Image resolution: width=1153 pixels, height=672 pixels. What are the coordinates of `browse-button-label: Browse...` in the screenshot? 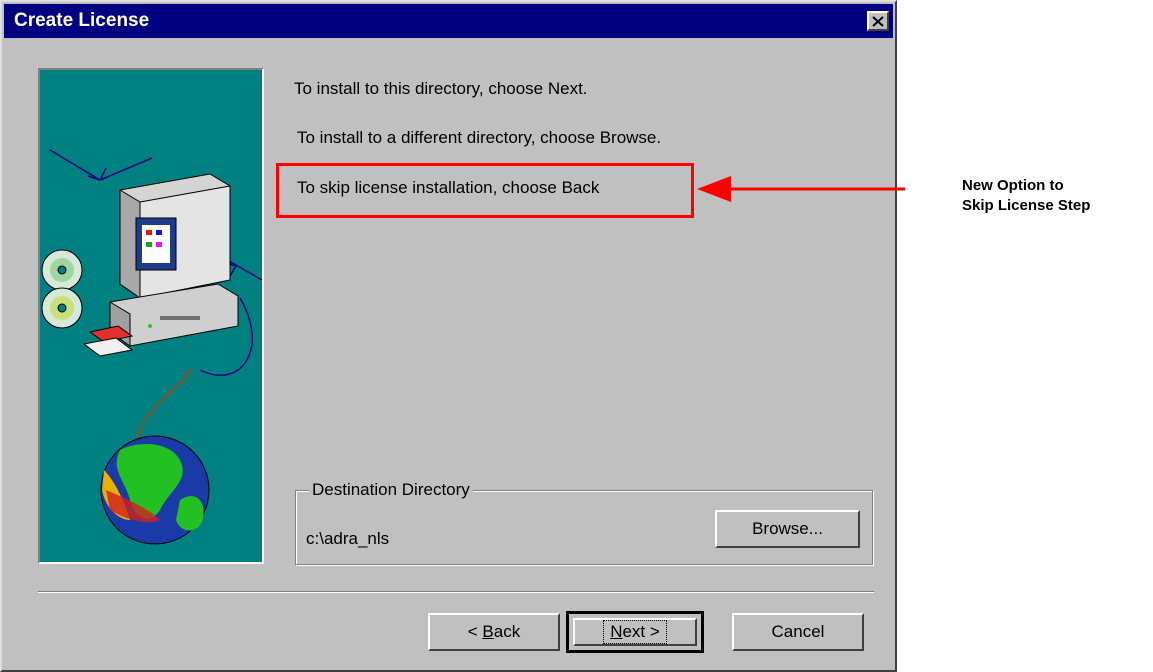 It's located at (787, 528).